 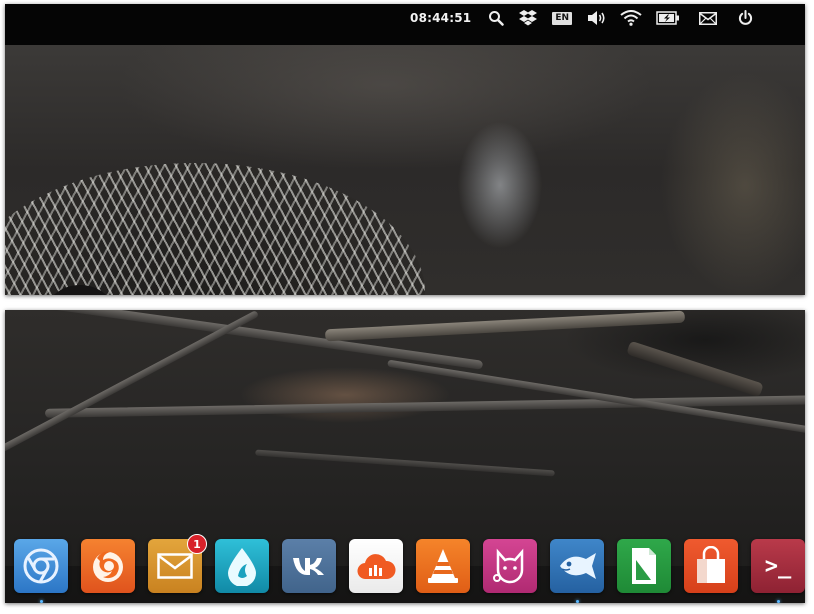 What do you see at coordinates (108, 566) in the screenshot?
I see `firefox-icon` at bounding box center [108, 566].